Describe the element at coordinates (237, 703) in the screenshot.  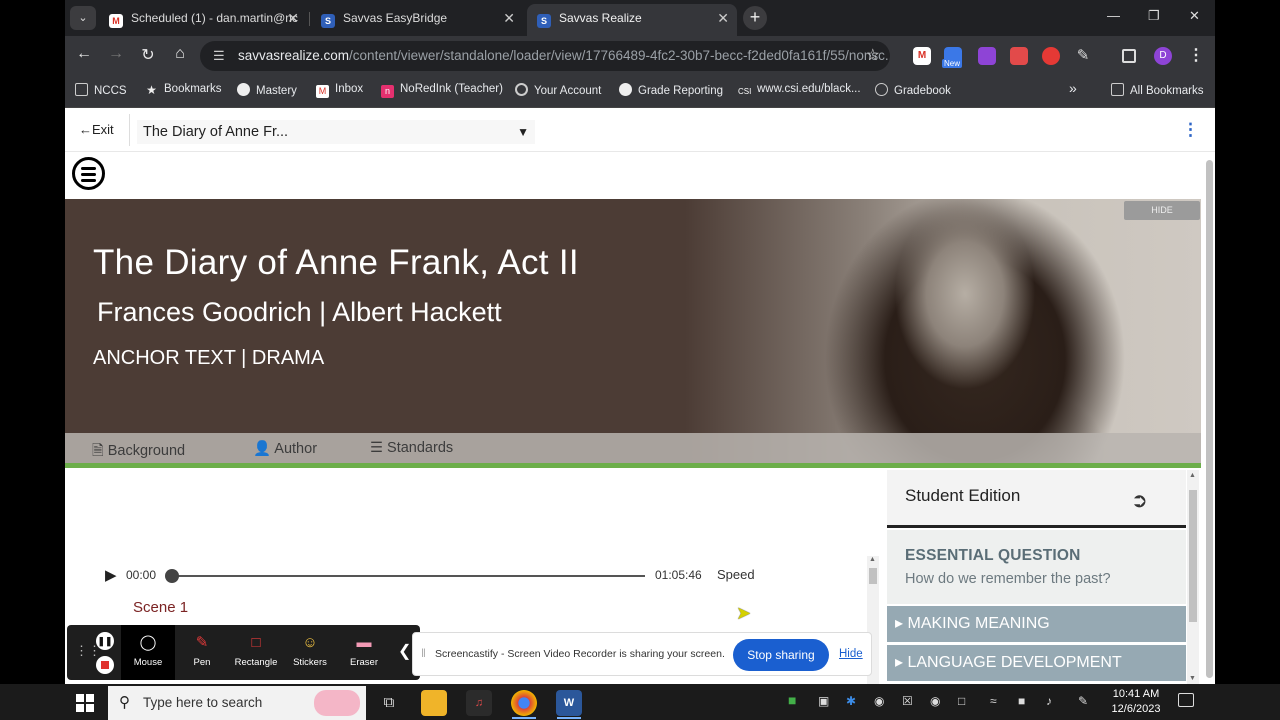
I see `taskbar-search: ⚲ Type here to search` at that location.